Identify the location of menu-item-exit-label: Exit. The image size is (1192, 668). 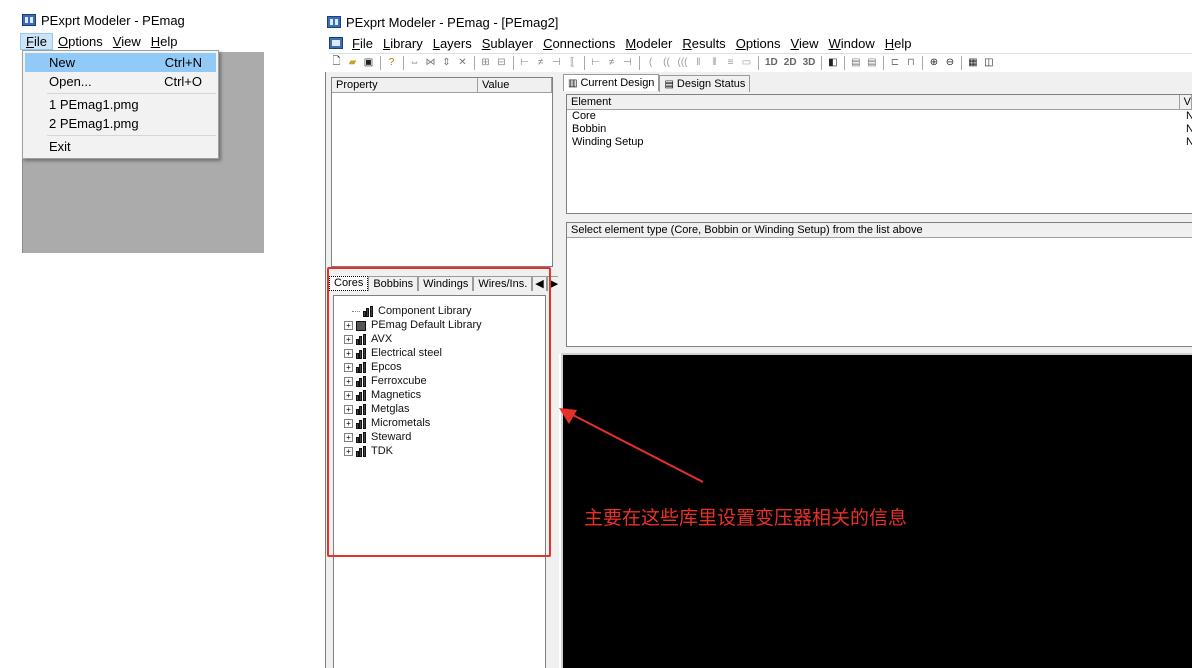
(60, 146).